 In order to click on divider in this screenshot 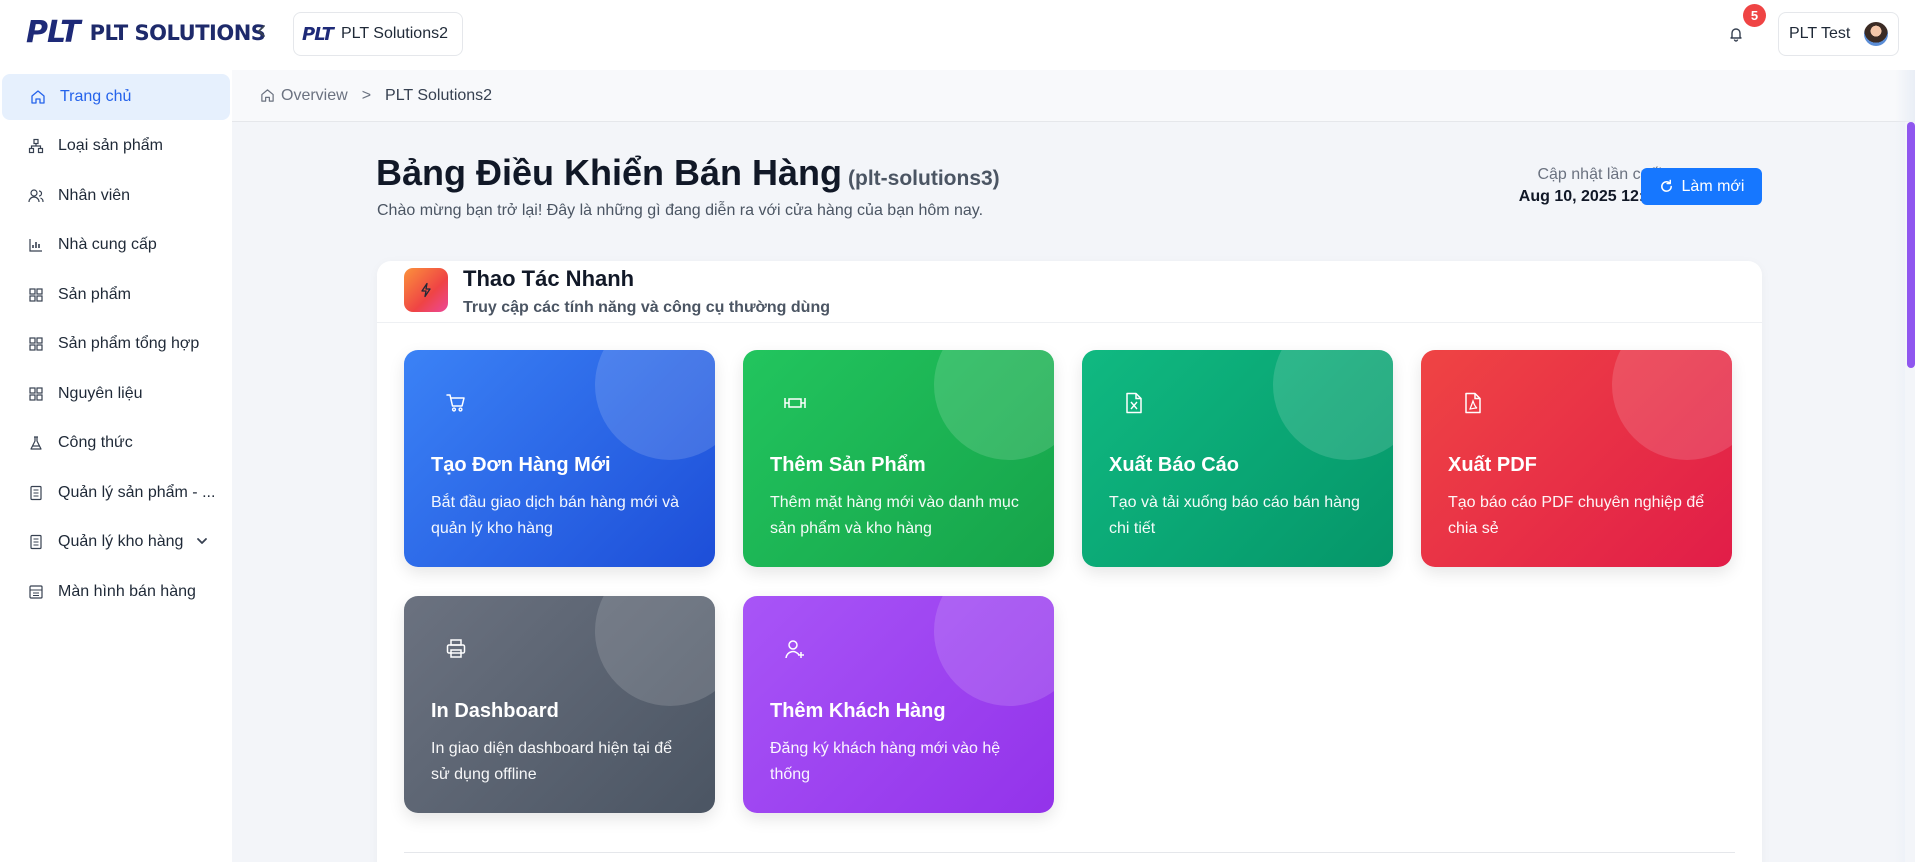, I will do `click(1069, 852)`.